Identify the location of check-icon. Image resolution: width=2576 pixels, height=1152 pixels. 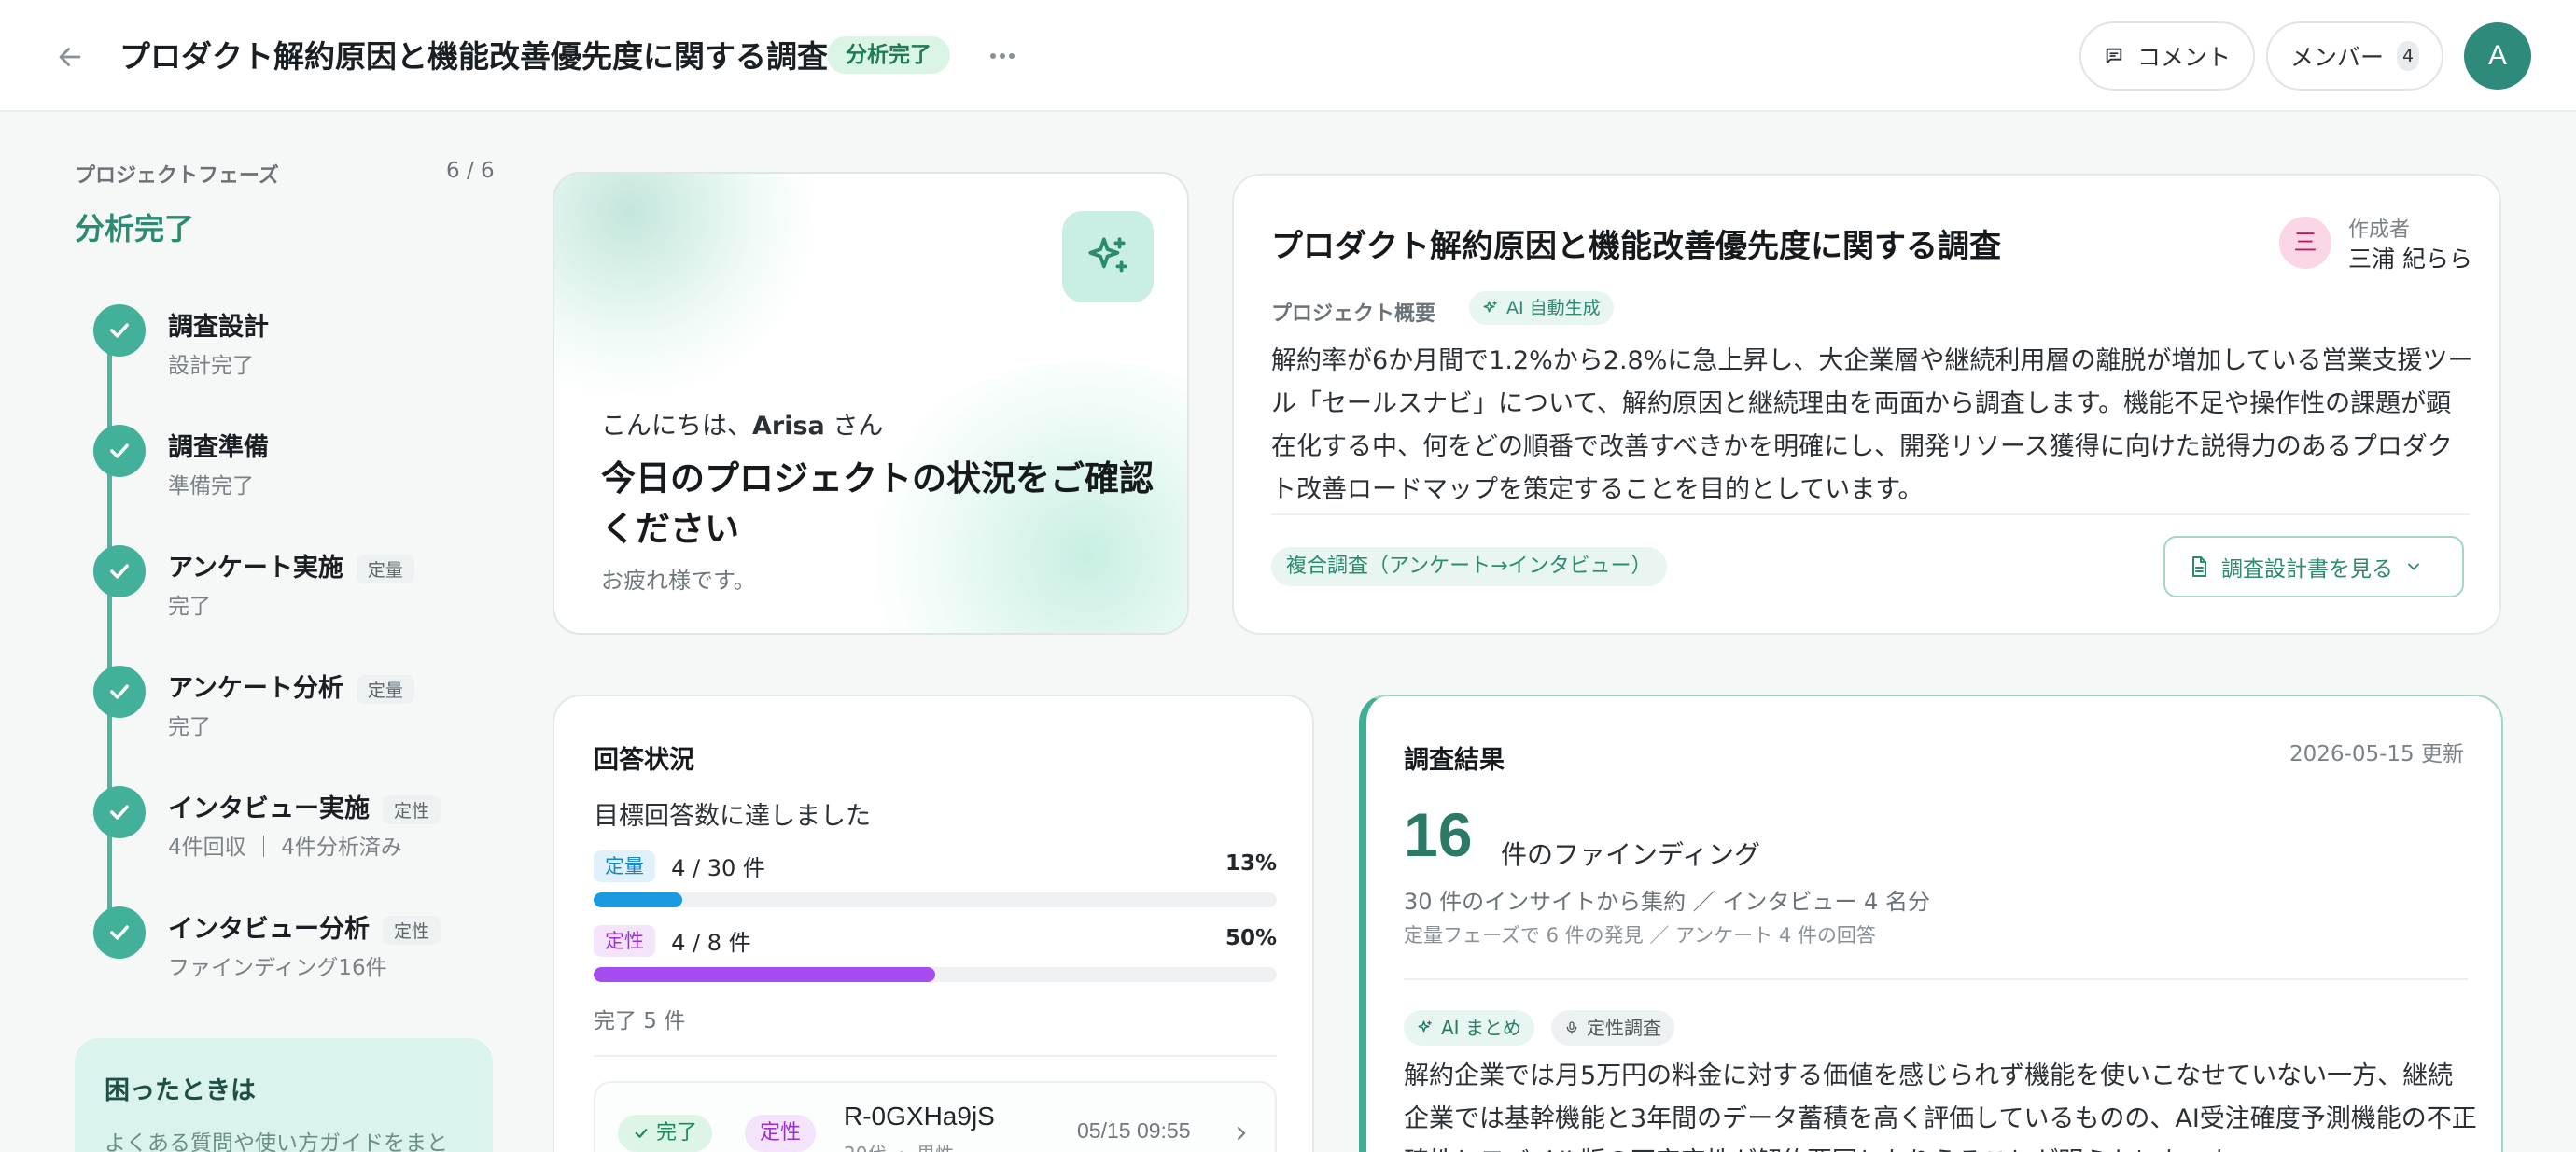
(641, 1133).